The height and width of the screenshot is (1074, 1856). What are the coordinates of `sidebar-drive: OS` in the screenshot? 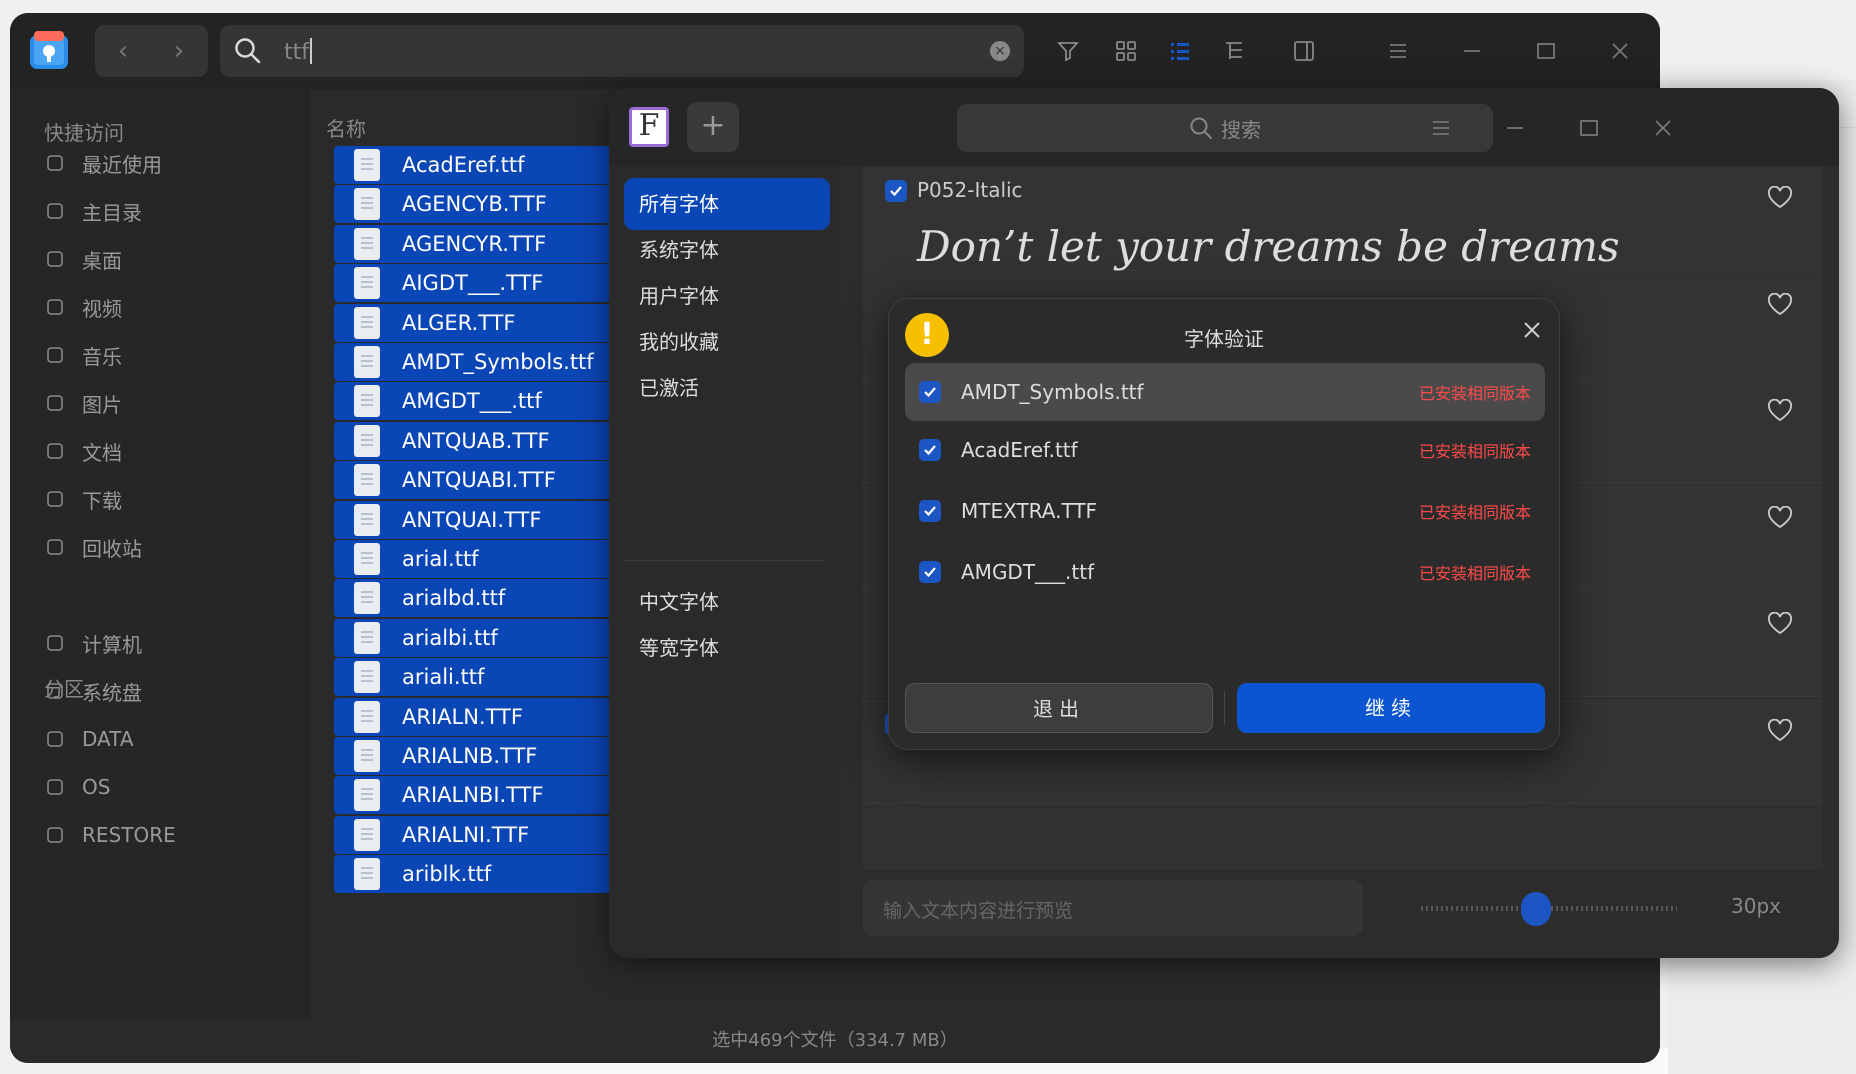 It's located at (77, 787).